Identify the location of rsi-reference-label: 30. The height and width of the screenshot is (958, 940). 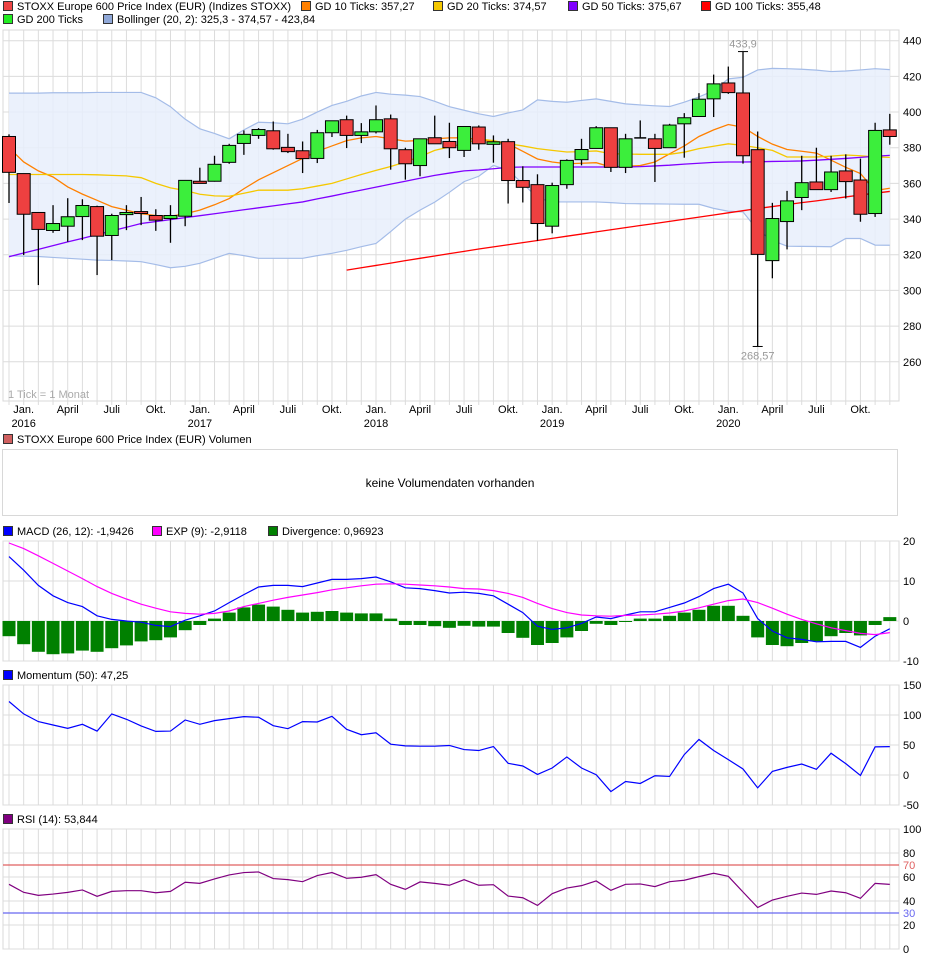
(909, 914).